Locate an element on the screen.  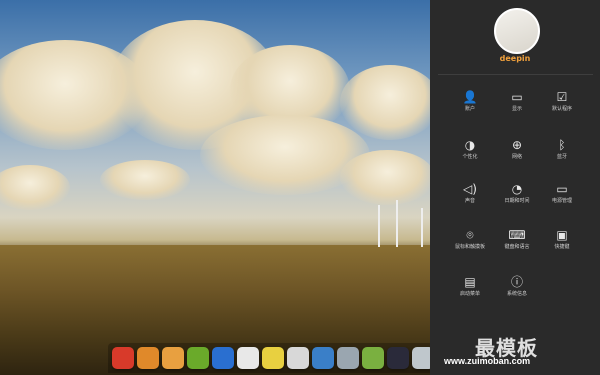
username: deepin is located at coordinates (515, 58).